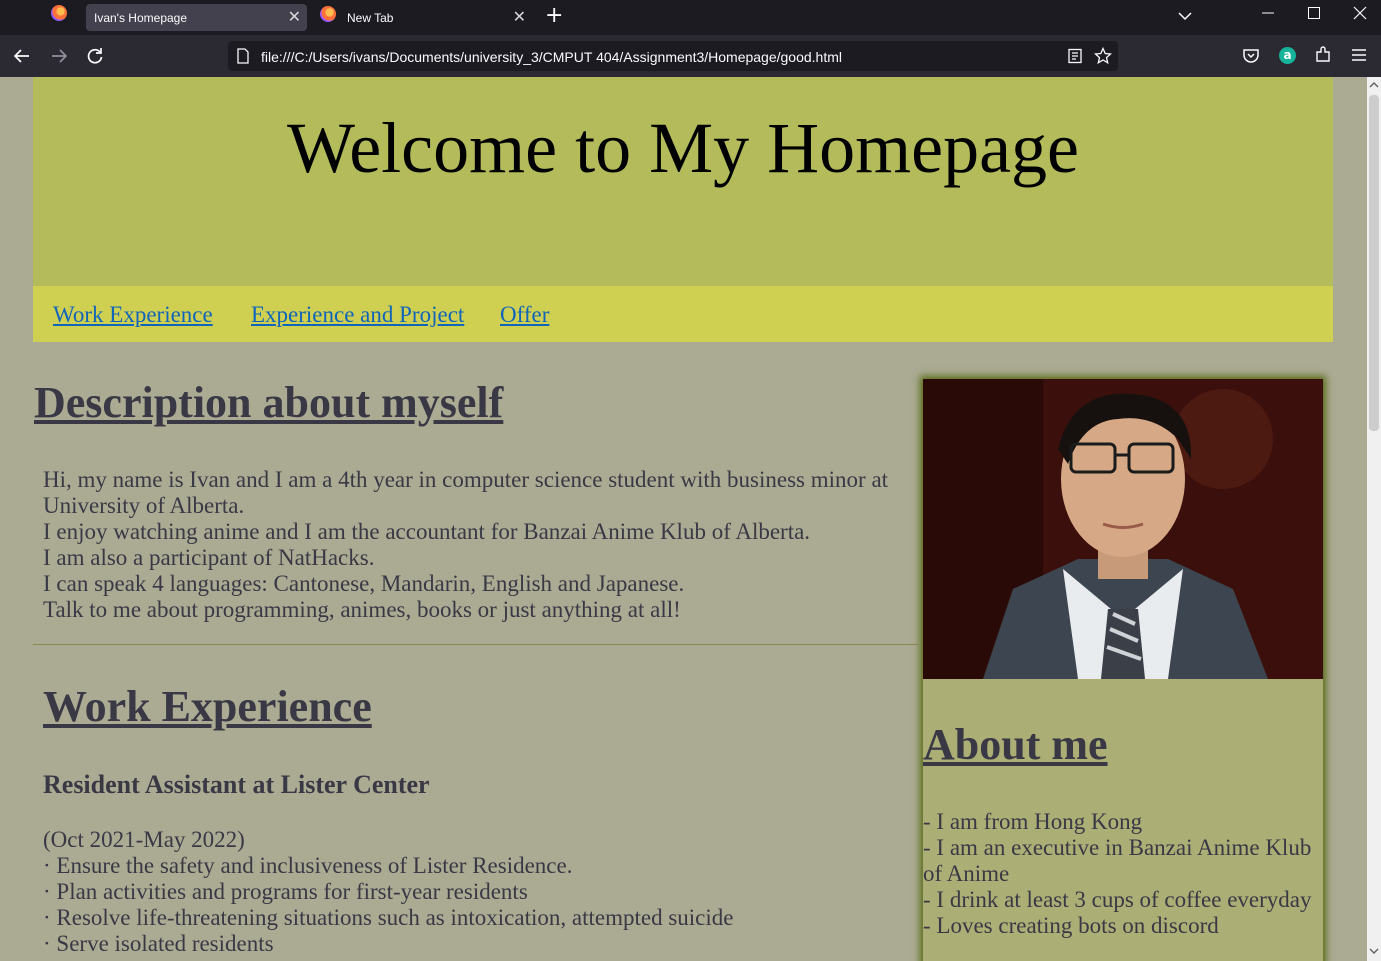  What do you see at coordinates (133, 315) in the screenshot?
I see `nav-link-work-experience: Work Experience` at bounding box center [133, 315].